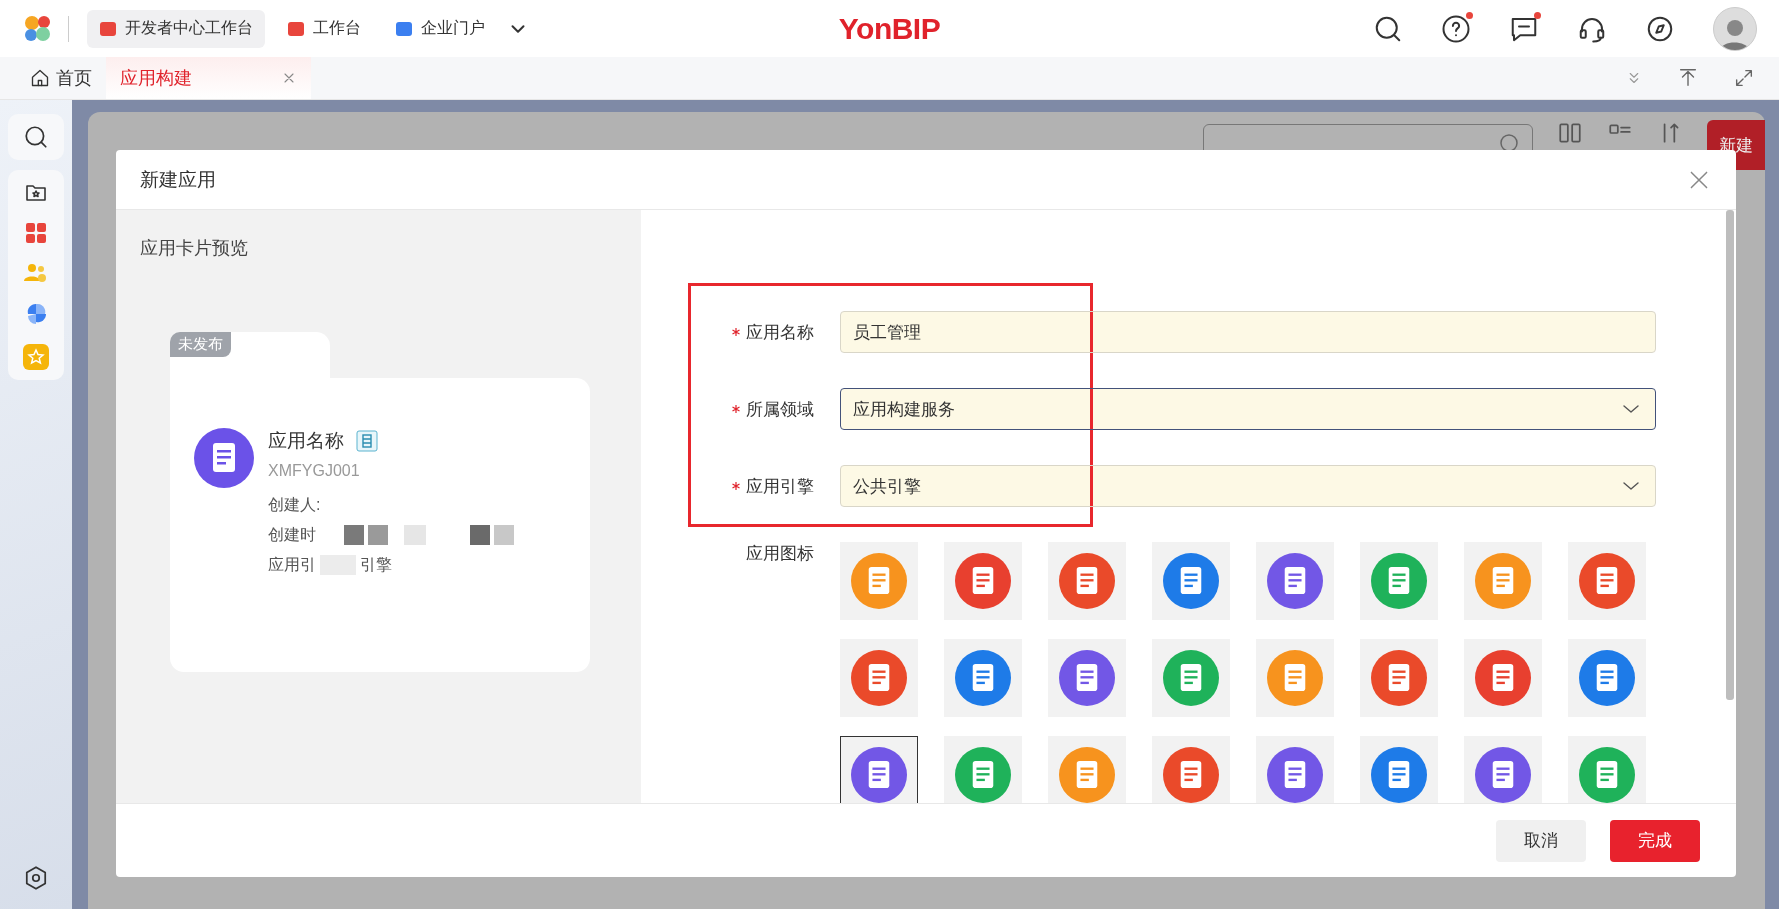 The width and height of the screenshot is (1779, 909). I want to click on app-code: XMFYGJ001, so click(314, 471).